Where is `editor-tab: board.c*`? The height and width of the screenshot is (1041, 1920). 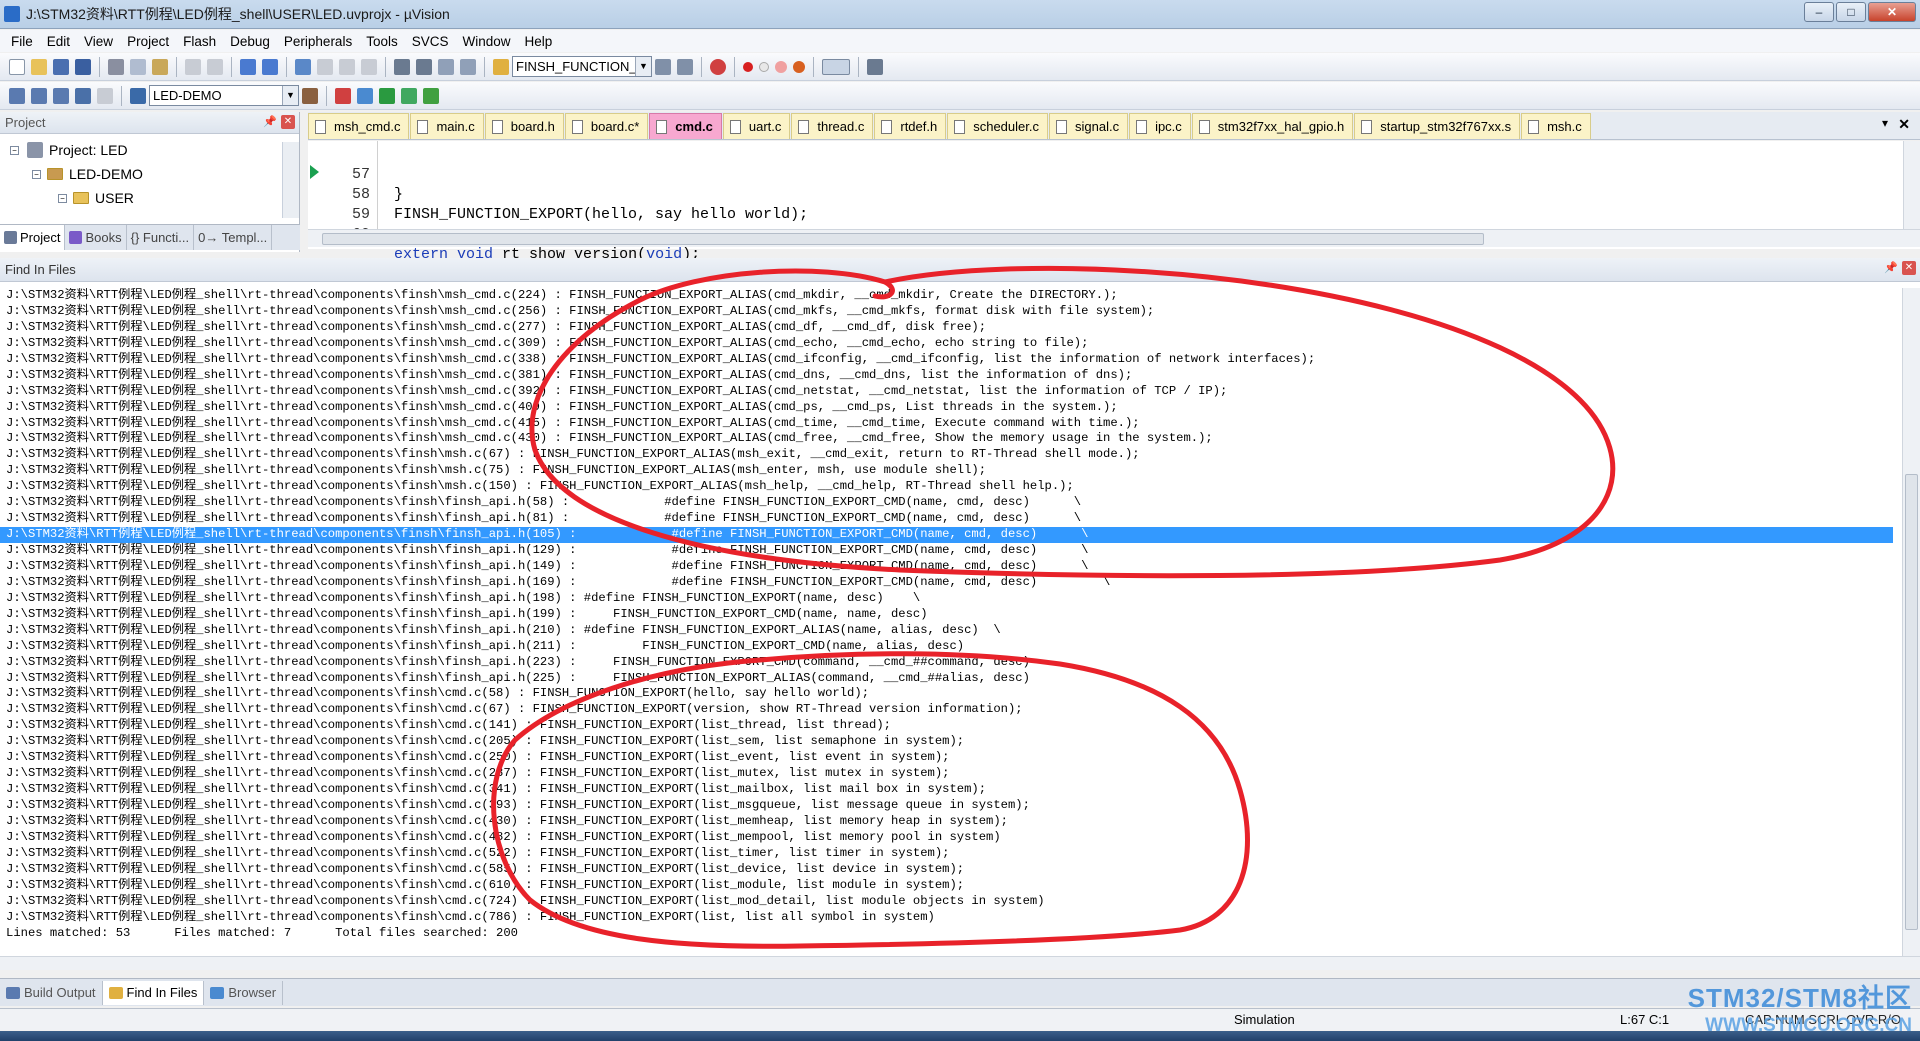
editor-tab: board.c* is located at coordinates (606, 126).